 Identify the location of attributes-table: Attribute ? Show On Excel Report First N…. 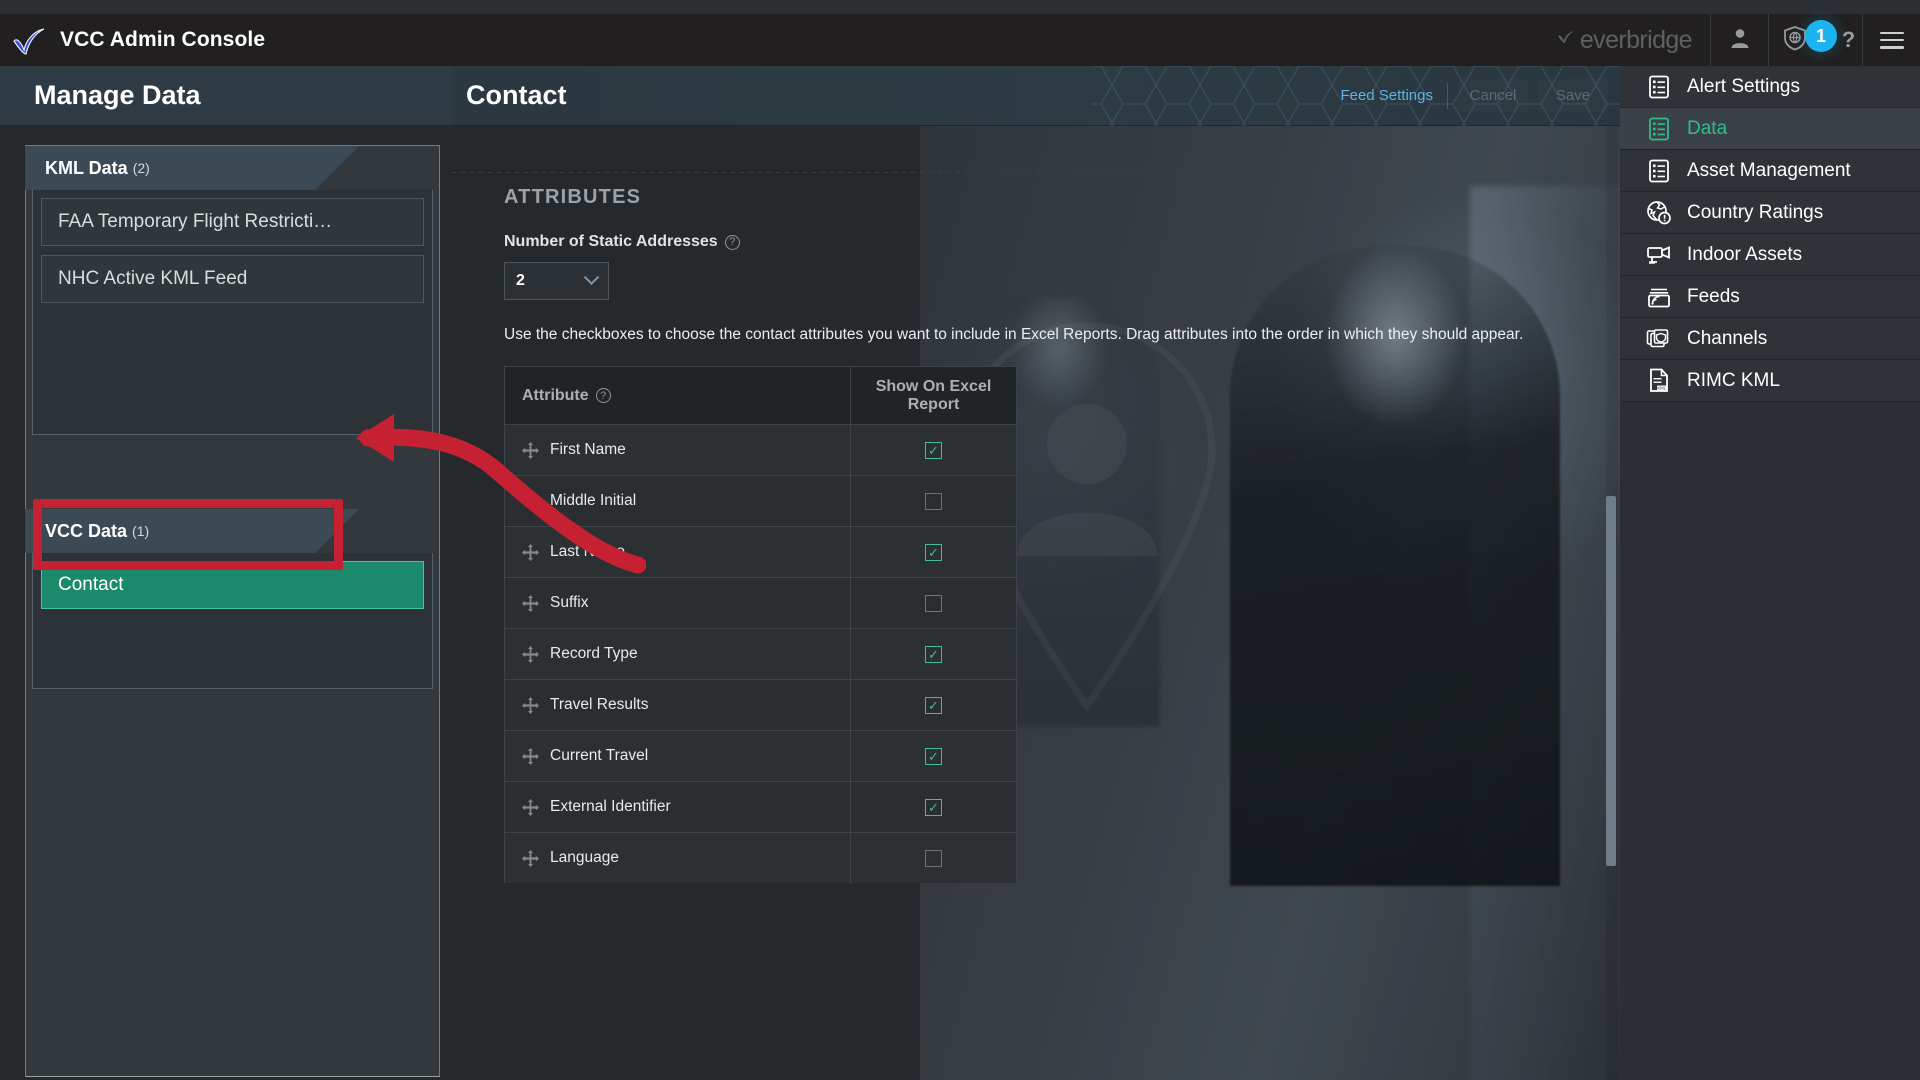
(760, 625).